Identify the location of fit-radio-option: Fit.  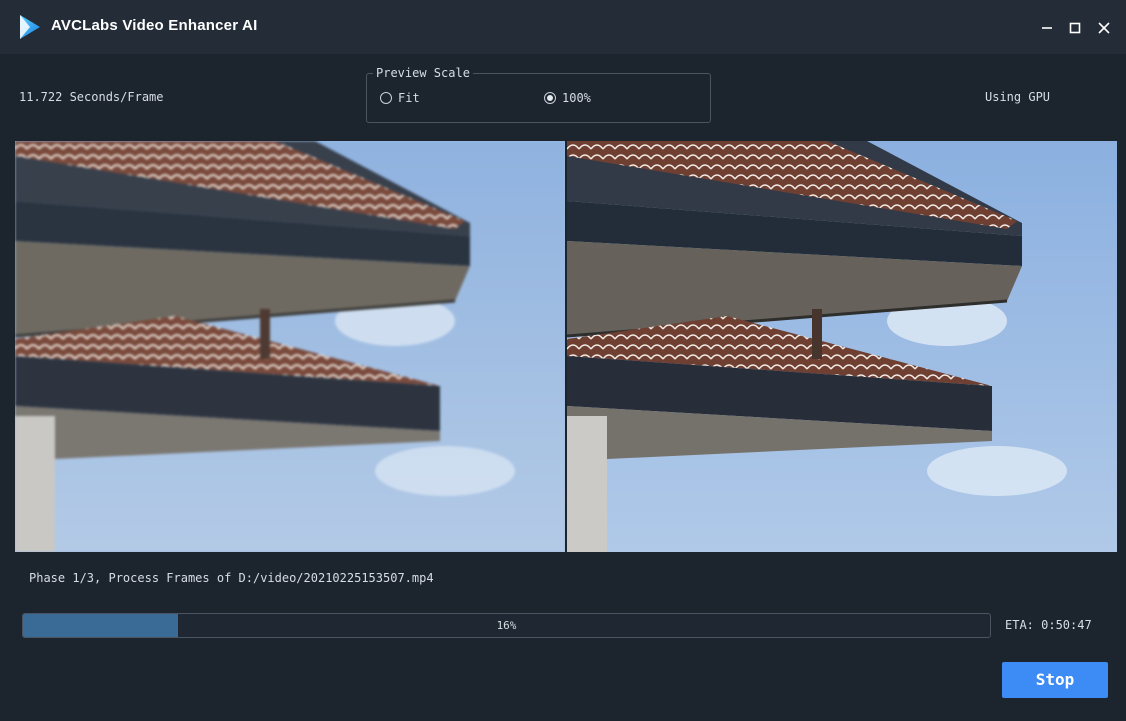
(400, 98).